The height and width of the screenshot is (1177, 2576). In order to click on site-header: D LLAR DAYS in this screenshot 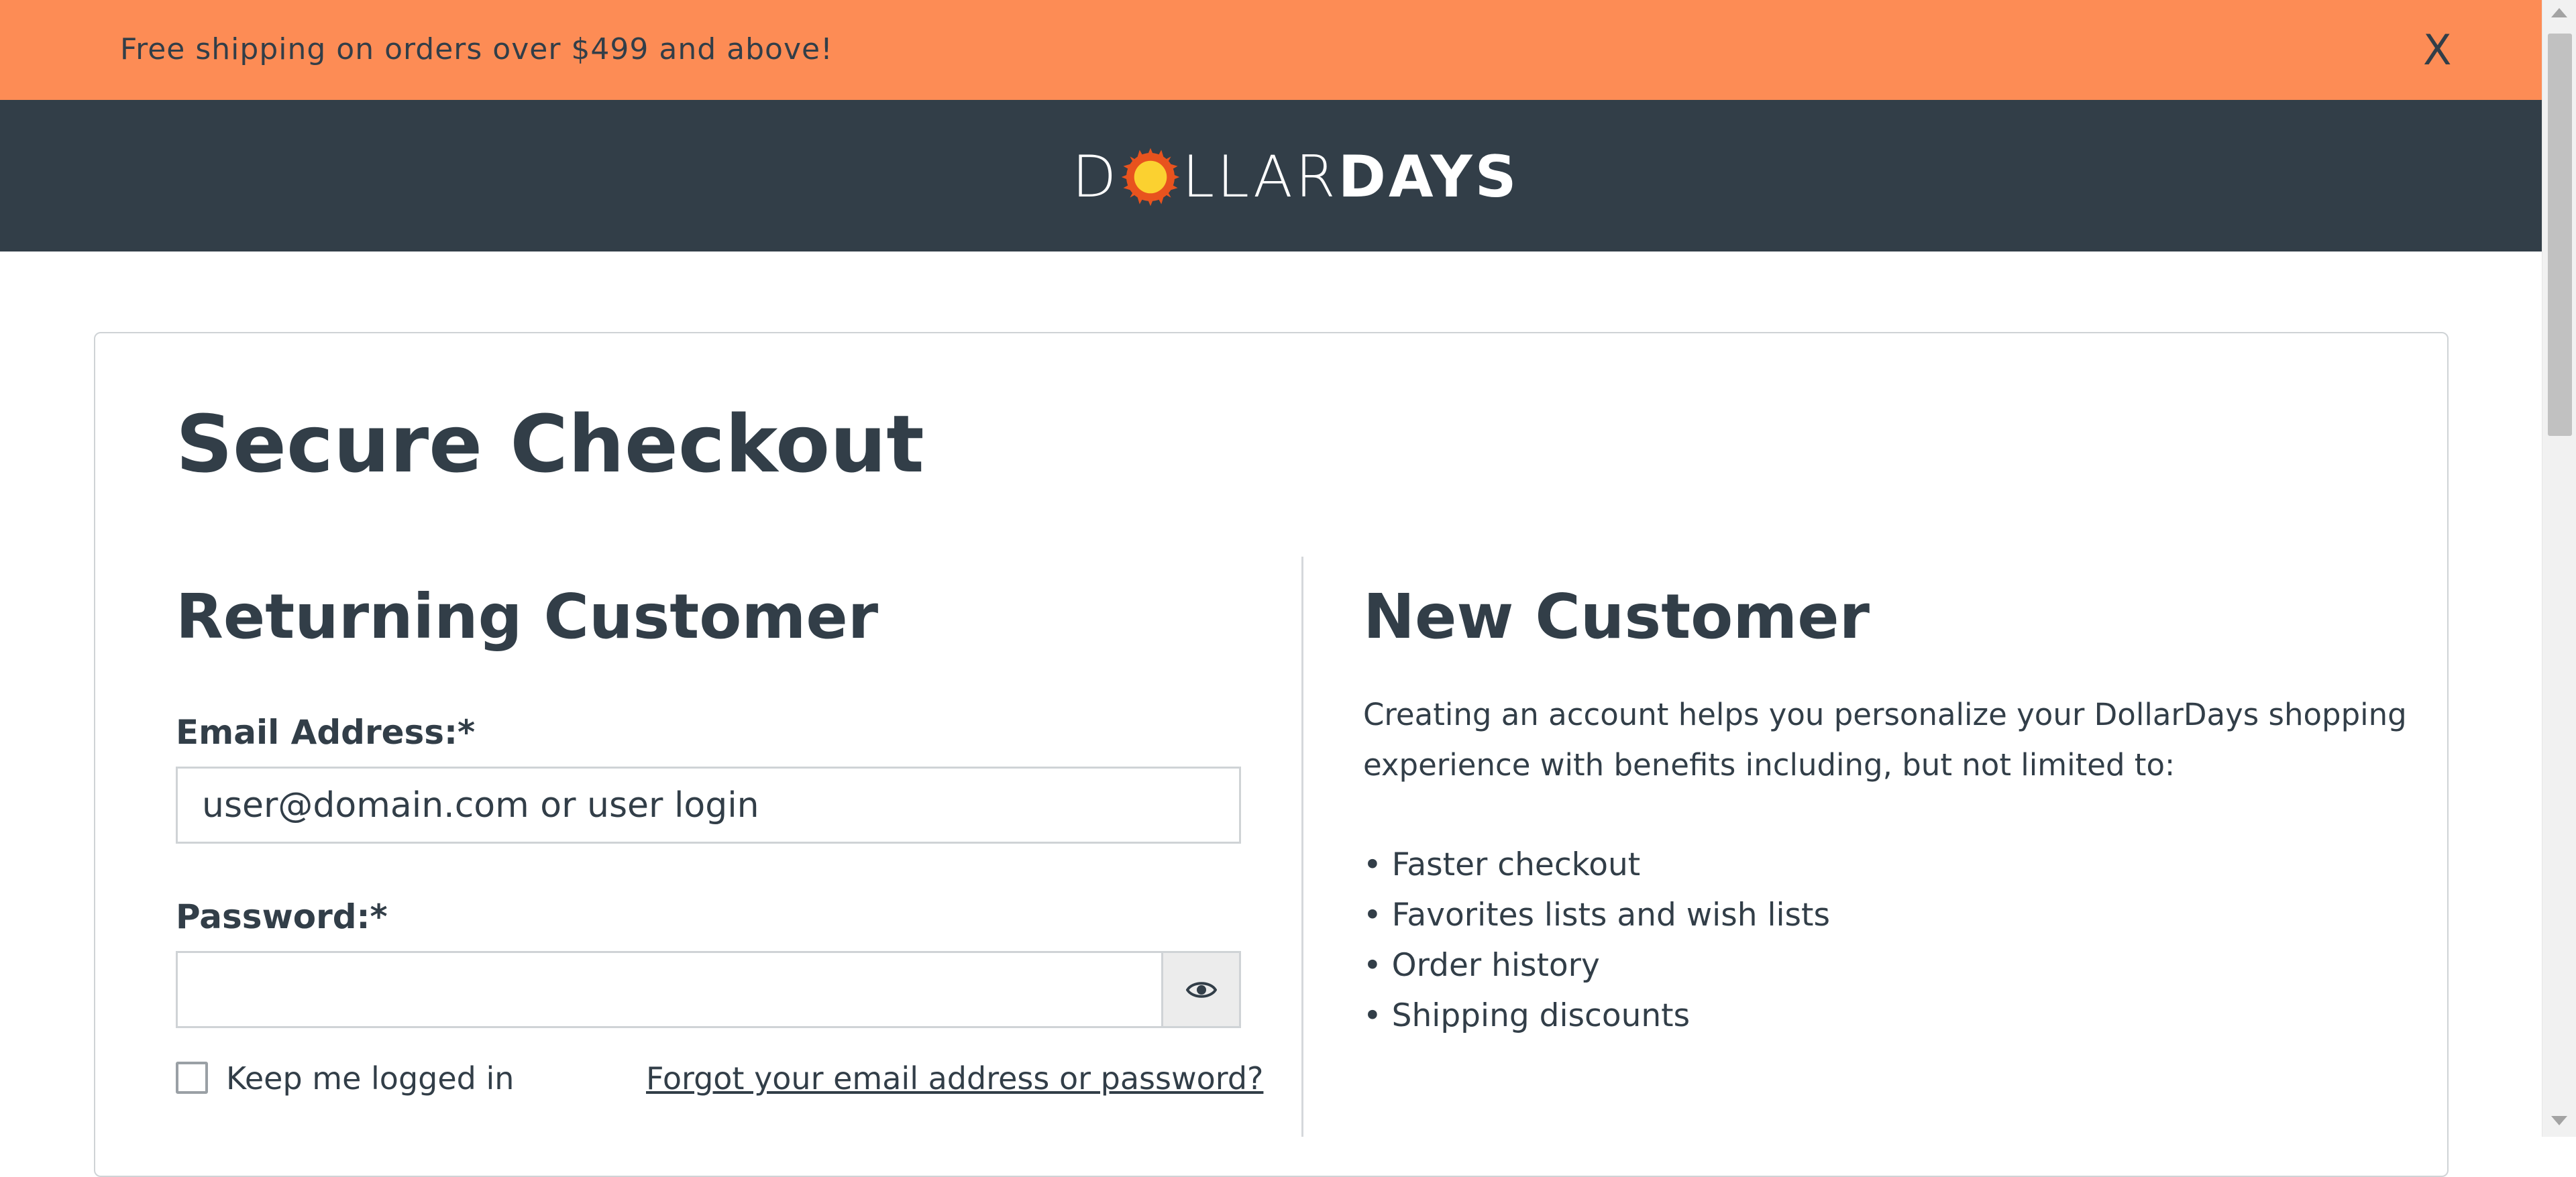, I will do `click(1271, 175)`.